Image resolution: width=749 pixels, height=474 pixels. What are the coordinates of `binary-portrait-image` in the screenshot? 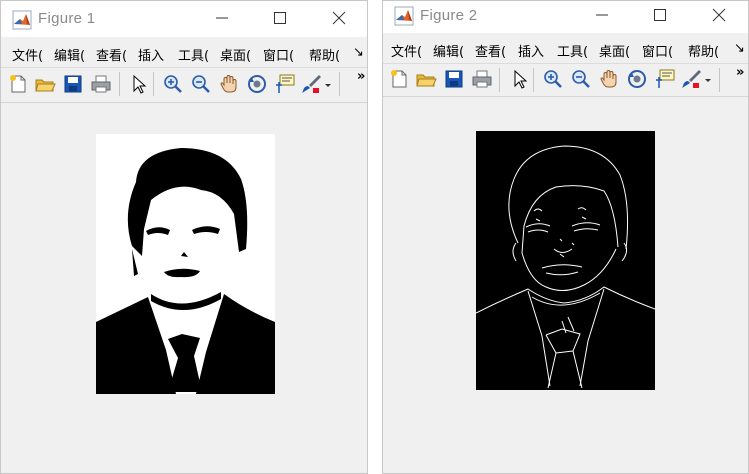 It's located at (185, 264).